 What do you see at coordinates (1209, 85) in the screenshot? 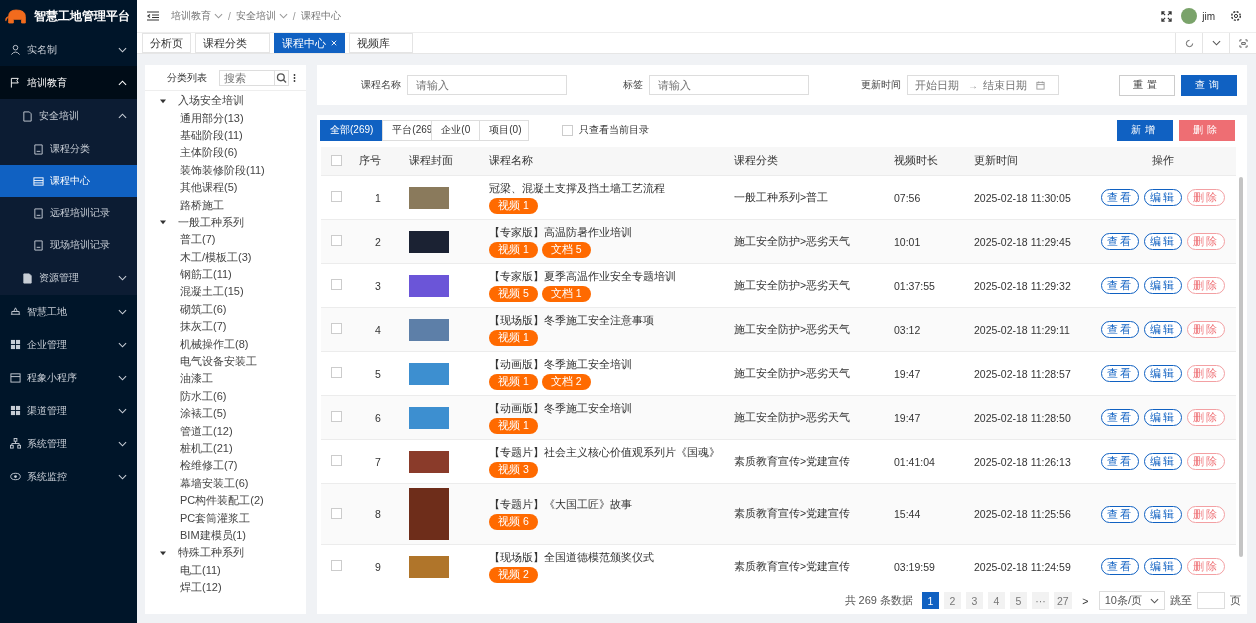
I see `search-button: 查询` at bounding box center [1209, 85].